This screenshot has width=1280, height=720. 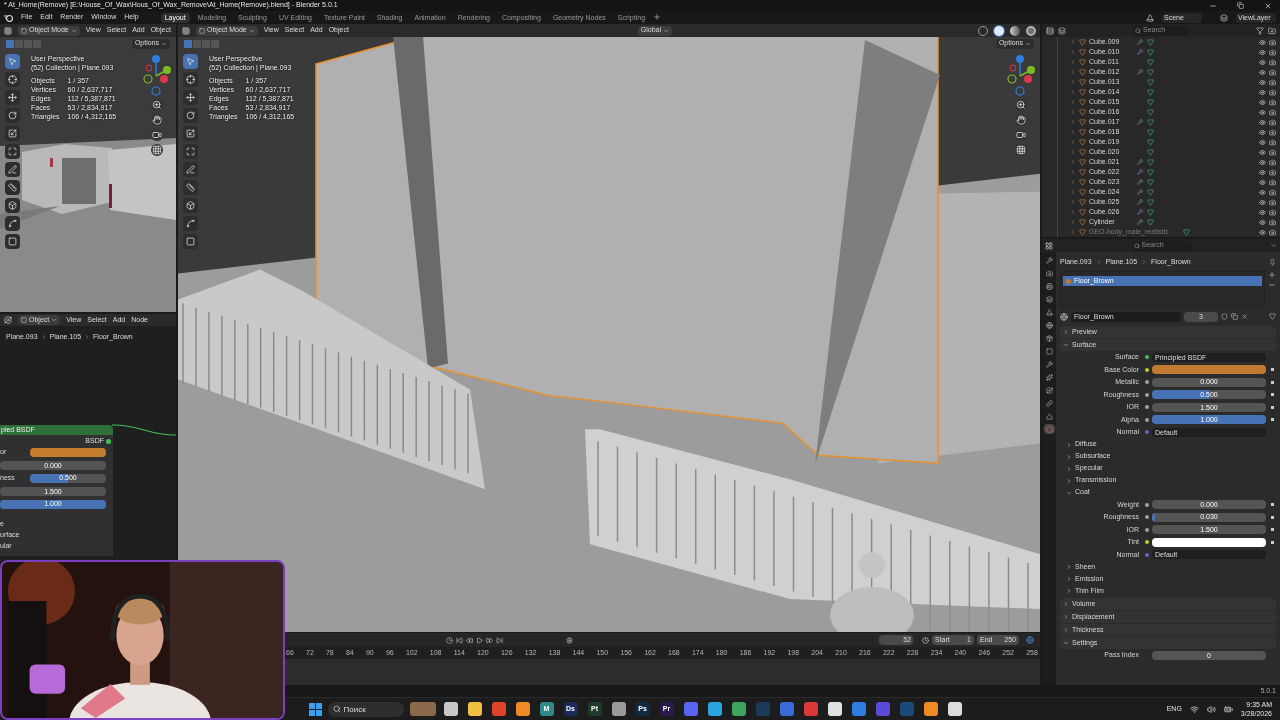 What do you see at coordinates (1030, 640) in the screenshot?
I see `globe-icon` at bounding box center [1030, 640].